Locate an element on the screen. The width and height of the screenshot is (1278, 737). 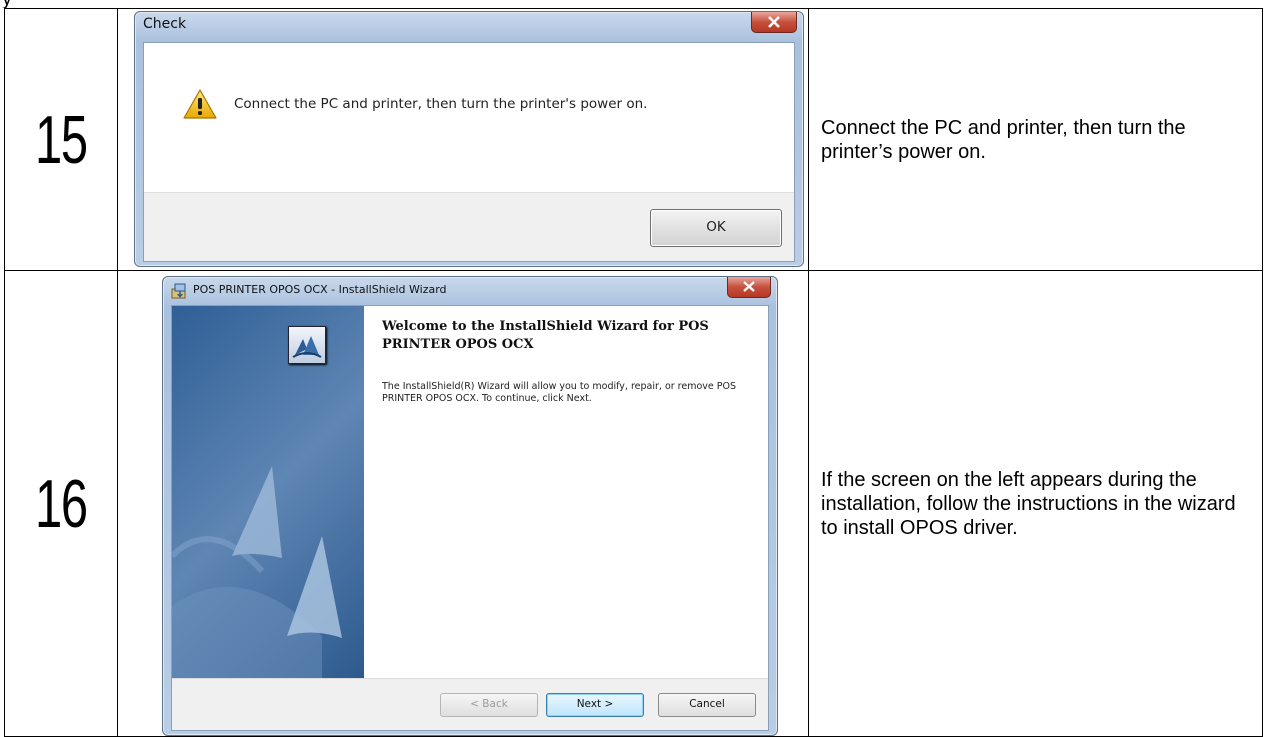
wizard-footer: < Back Next > Cancel is located at coordinates (470, 704).